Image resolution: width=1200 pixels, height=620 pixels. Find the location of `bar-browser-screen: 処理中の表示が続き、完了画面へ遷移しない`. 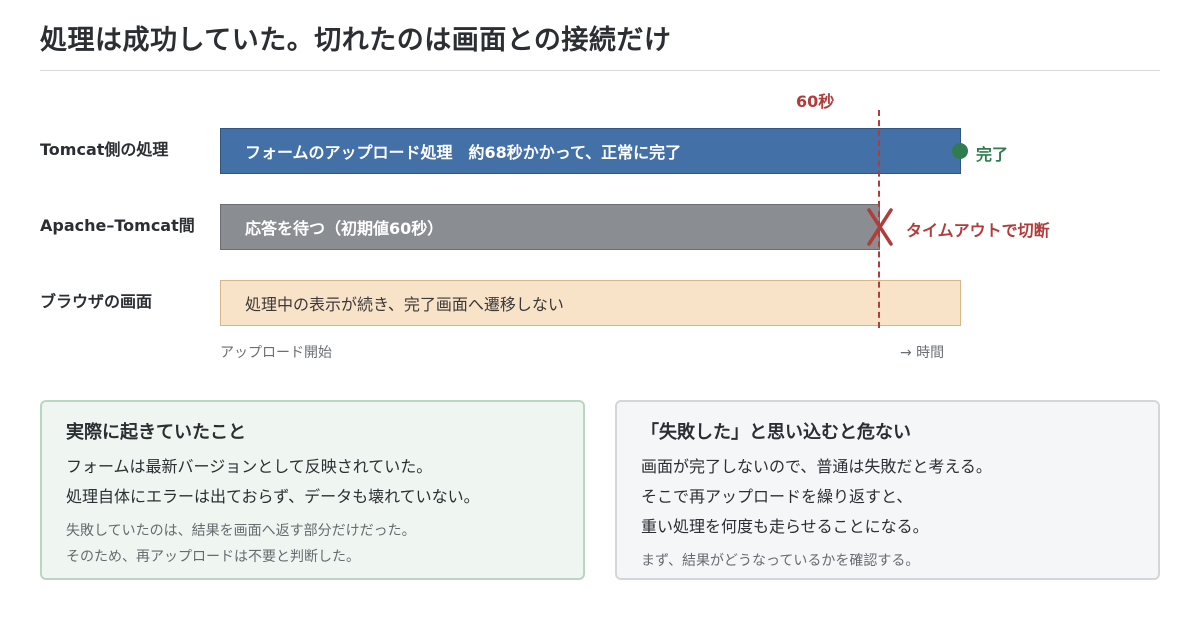

bar-browser-screen: 処理中の表示が続き、完了画面へ遷移しない is located at coordinates (590, 303).